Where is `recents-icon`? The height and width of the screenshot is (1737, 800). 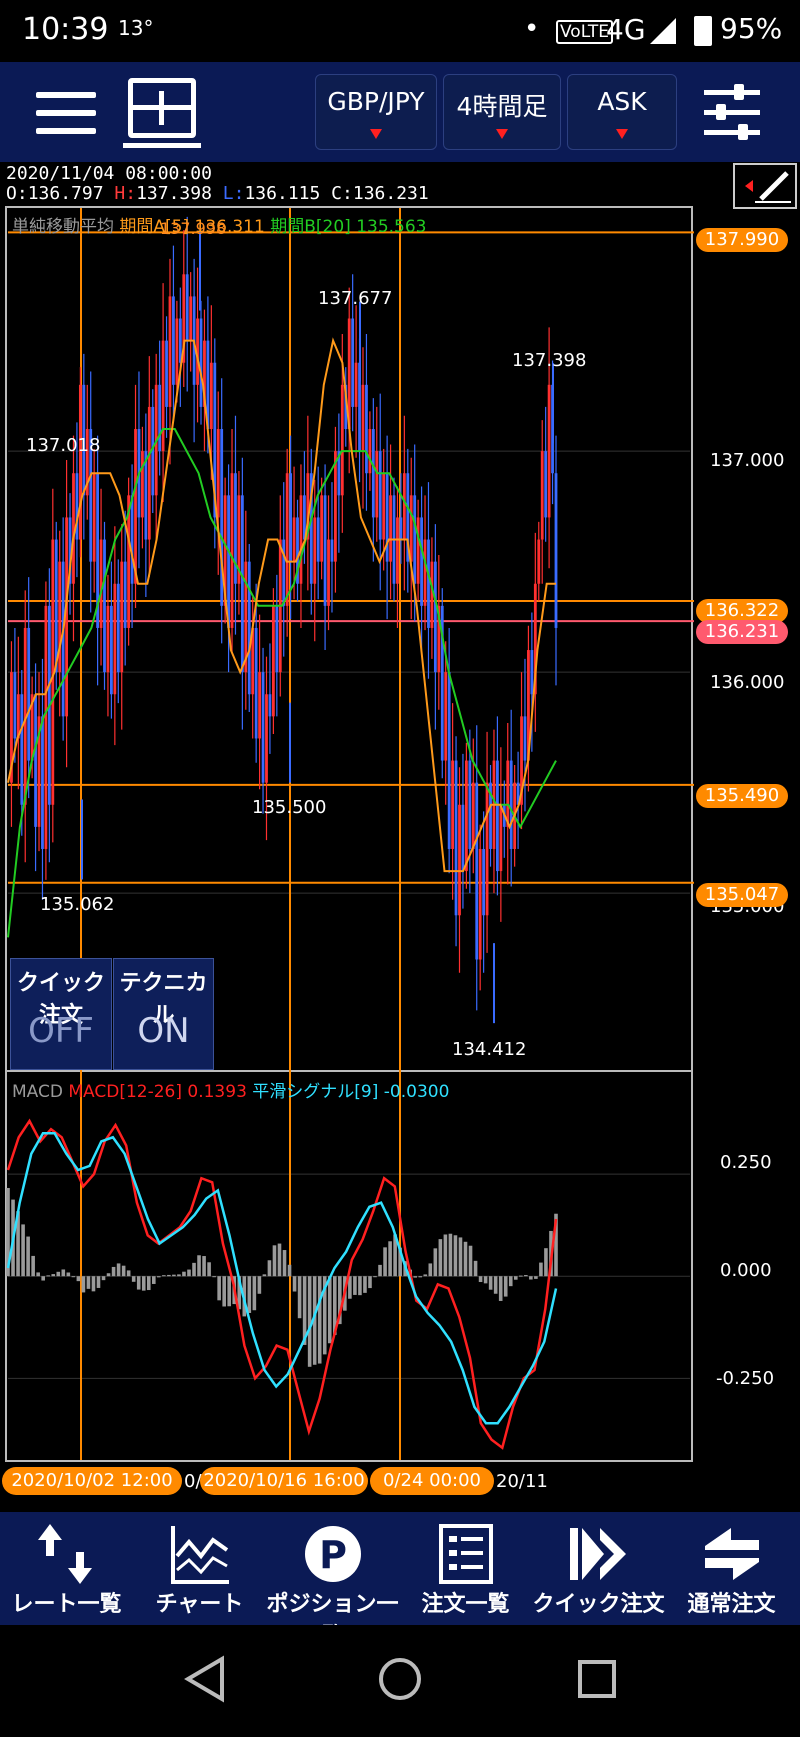
recents-icon is located at coordinates (597, 1679).